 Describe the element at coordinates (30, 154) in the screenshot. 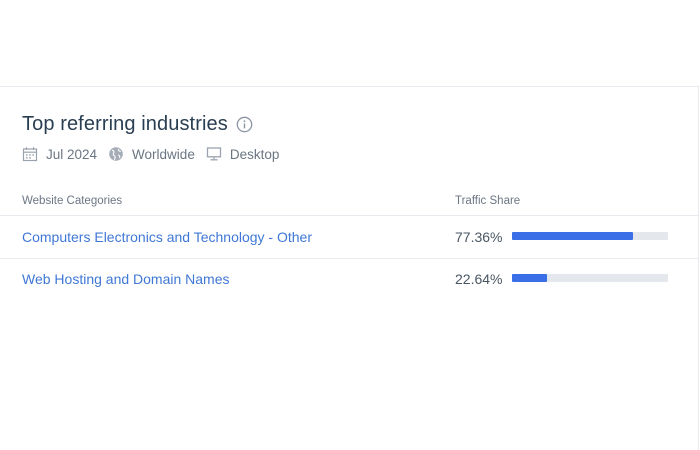

I see `calendar-icon` at that location.